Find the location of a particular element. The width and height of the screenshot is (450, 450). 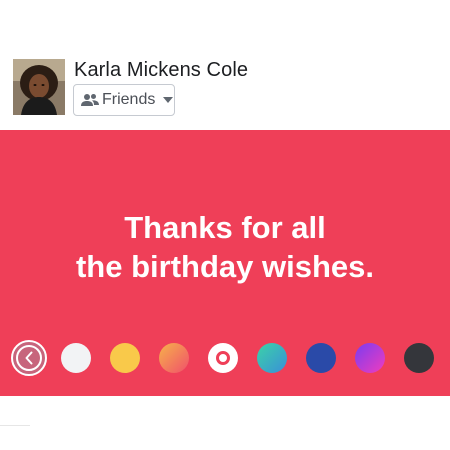

swatch-orange-pink-gradient is located at coordinates (174, 358).